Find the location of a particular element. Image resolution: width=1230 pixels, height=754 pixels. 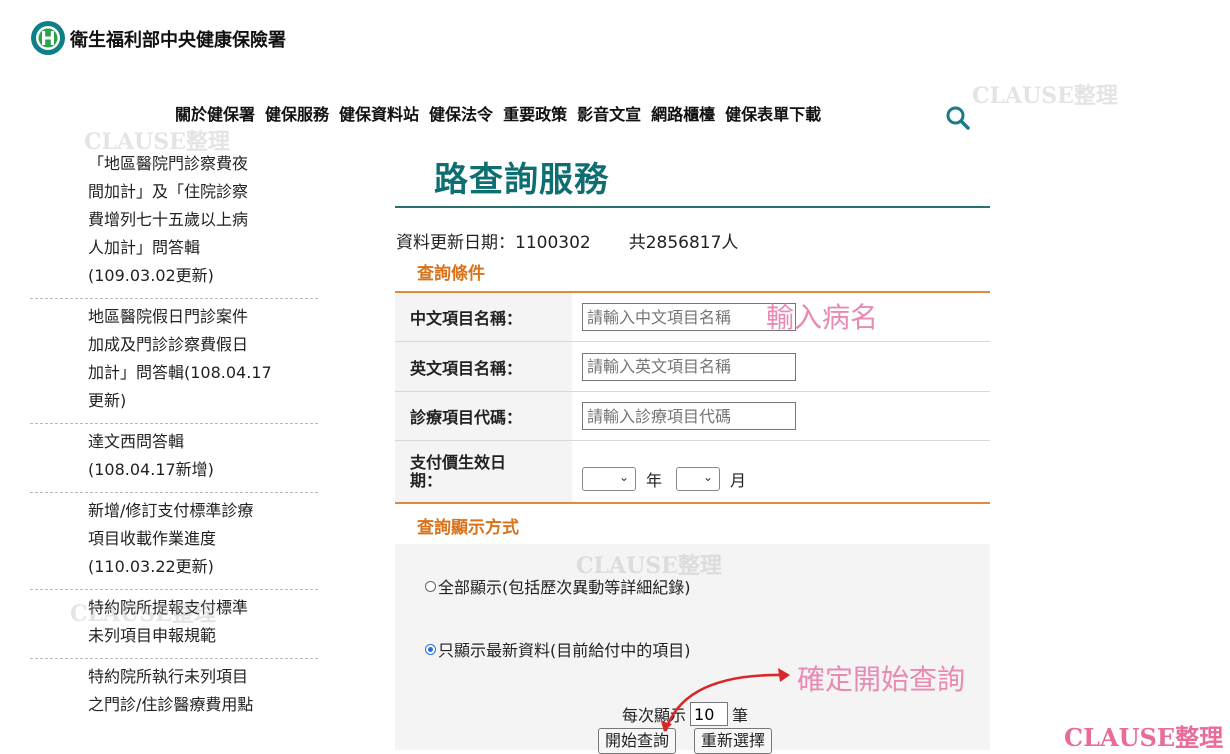

sidebar-item: 達文西問答輯 (108.04.17新增) is located at coordinates (174, 458).